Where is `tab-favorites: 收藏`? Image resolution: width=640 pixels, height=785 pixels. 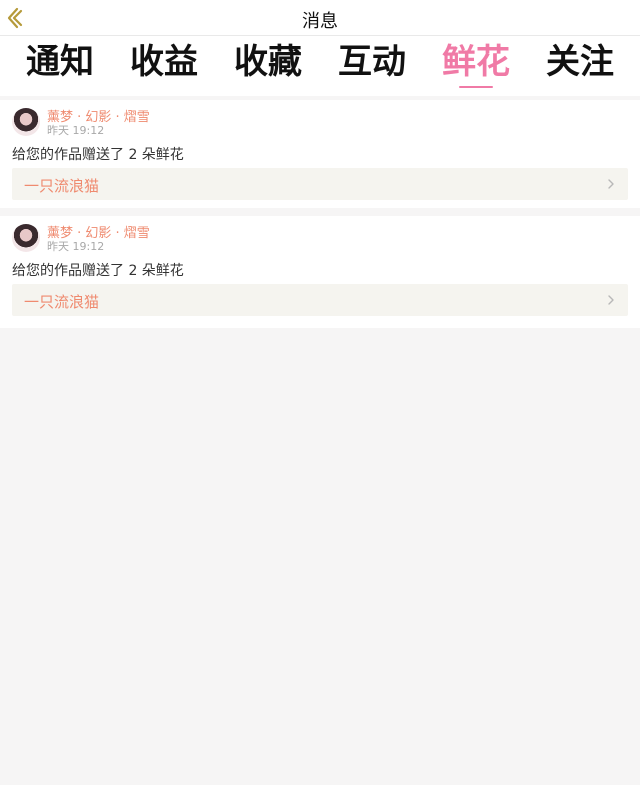 tab-favorites: 收藏 is located at coordinates (268, 62).